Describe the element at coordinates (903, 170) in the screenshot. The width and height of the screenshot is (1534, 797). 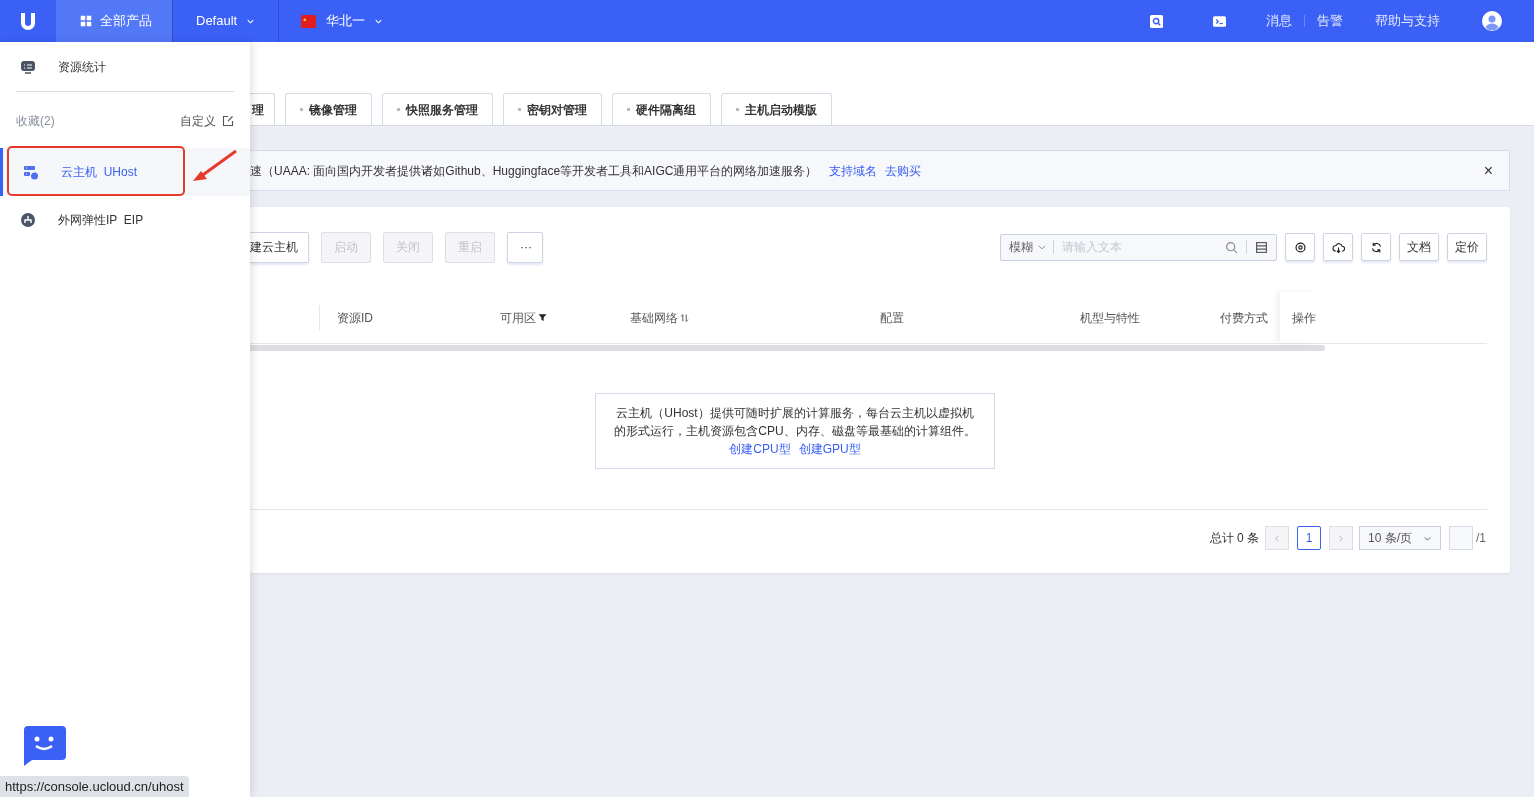
I see `notice-link: 去购买` at that location.